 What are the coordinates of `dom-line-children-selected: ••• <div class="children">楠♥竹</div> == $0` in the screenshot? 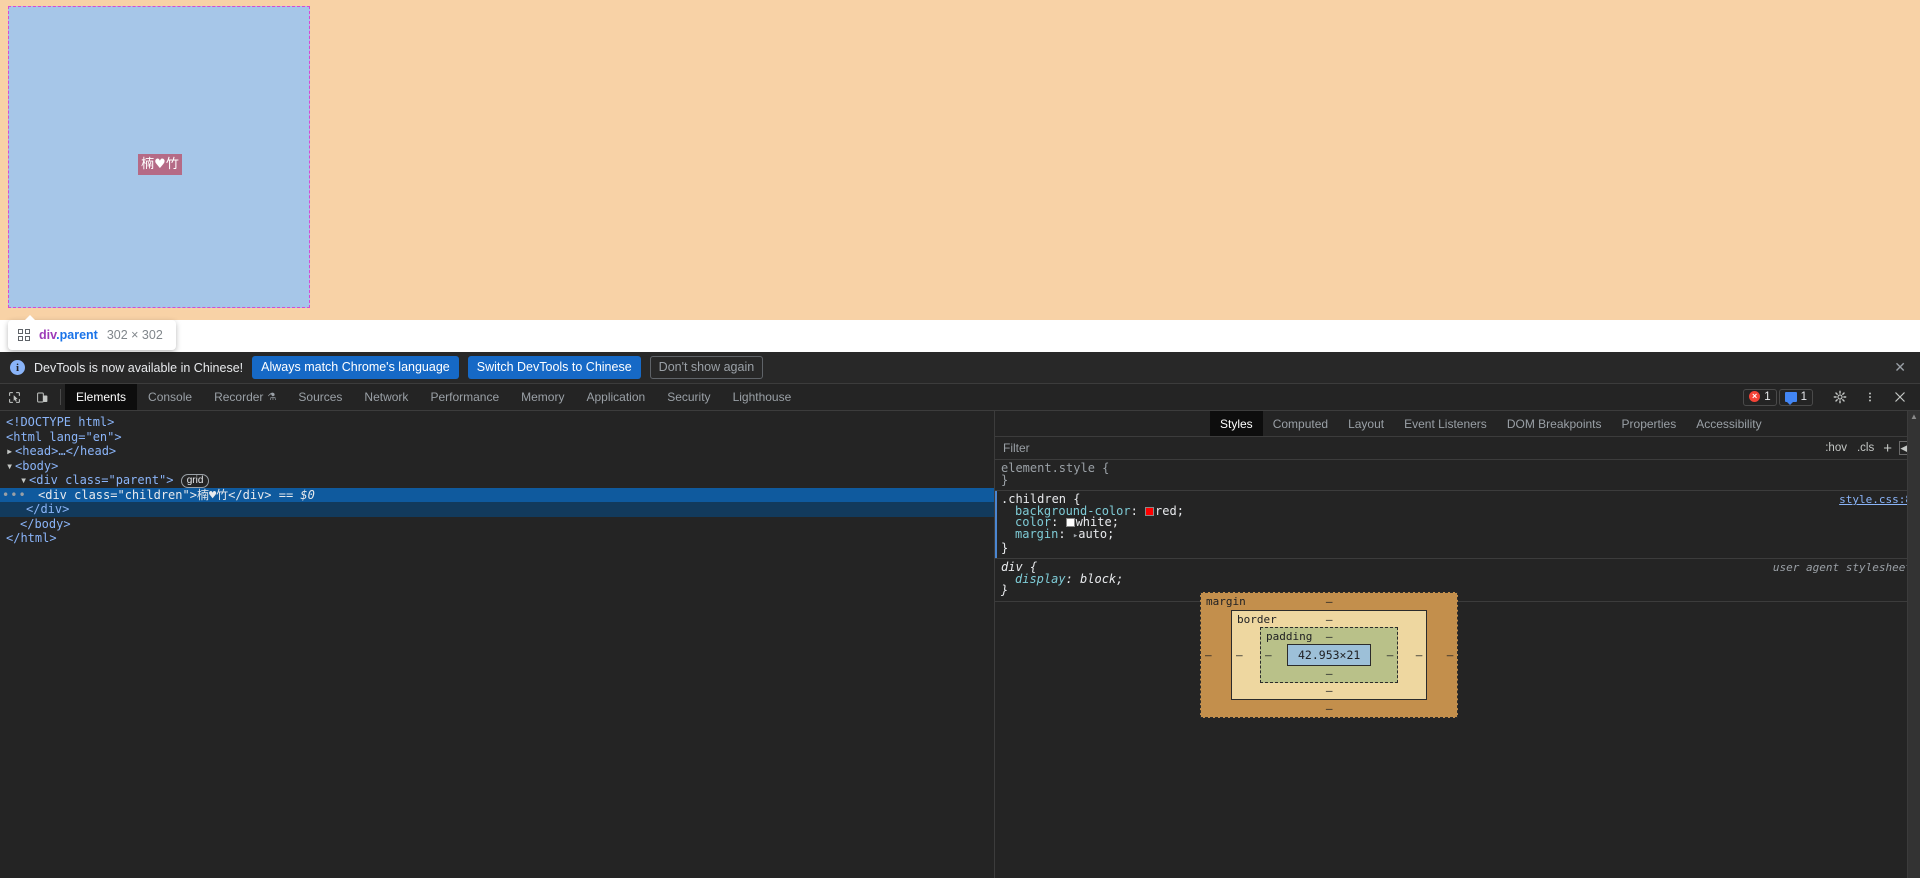 It's located at (497, 495).